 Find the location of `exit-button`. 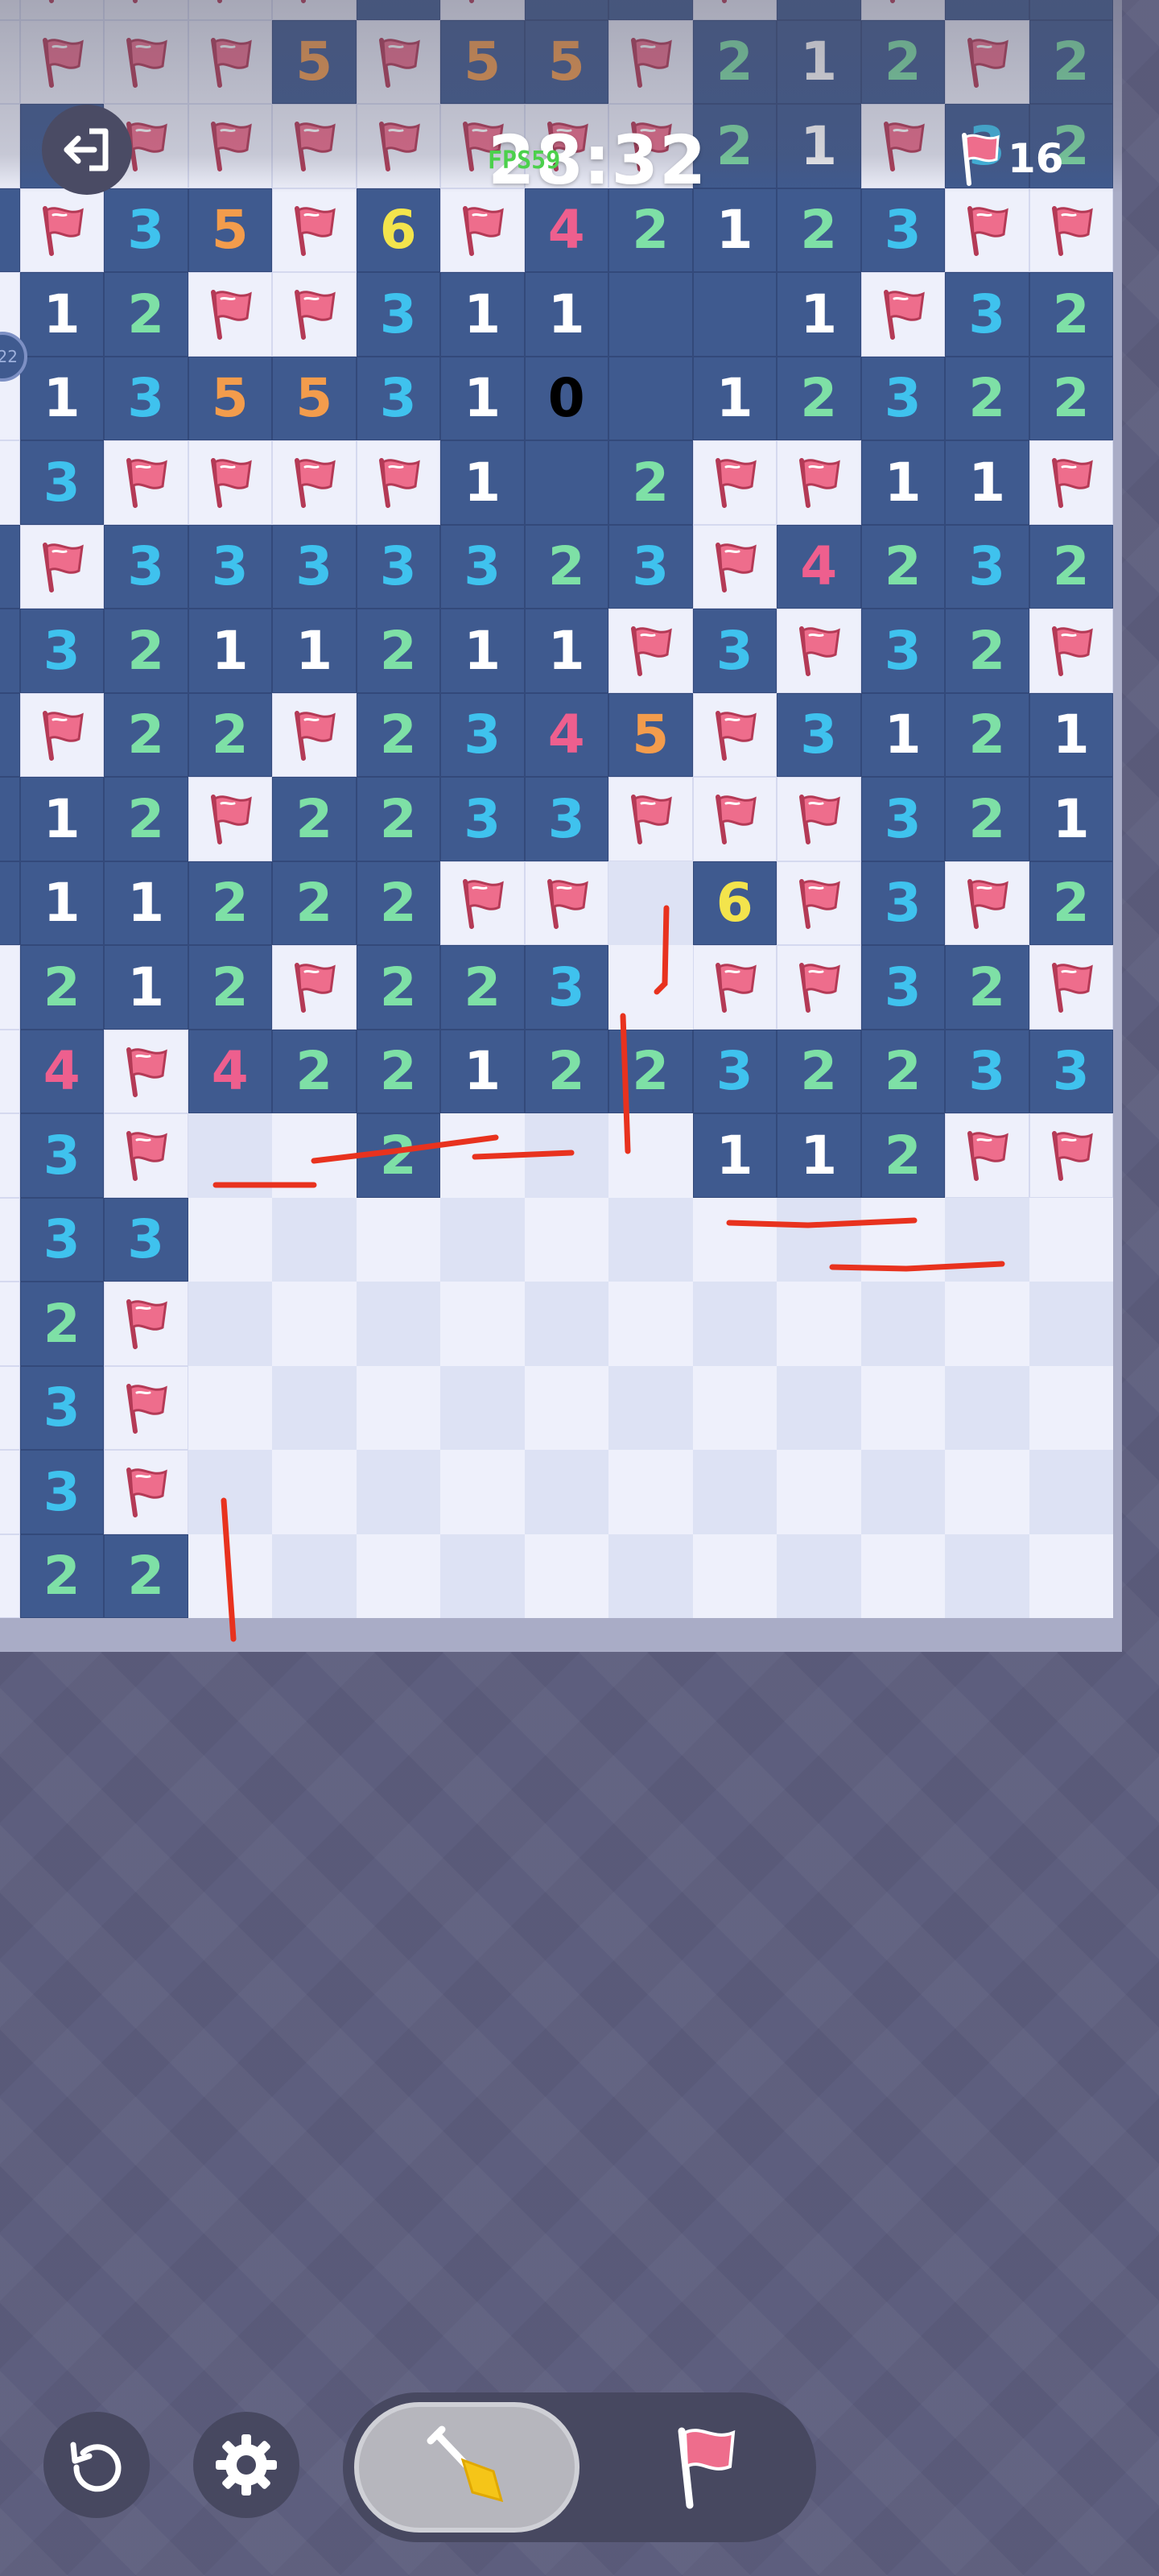

exit-button is located at coordinates (87, 150).